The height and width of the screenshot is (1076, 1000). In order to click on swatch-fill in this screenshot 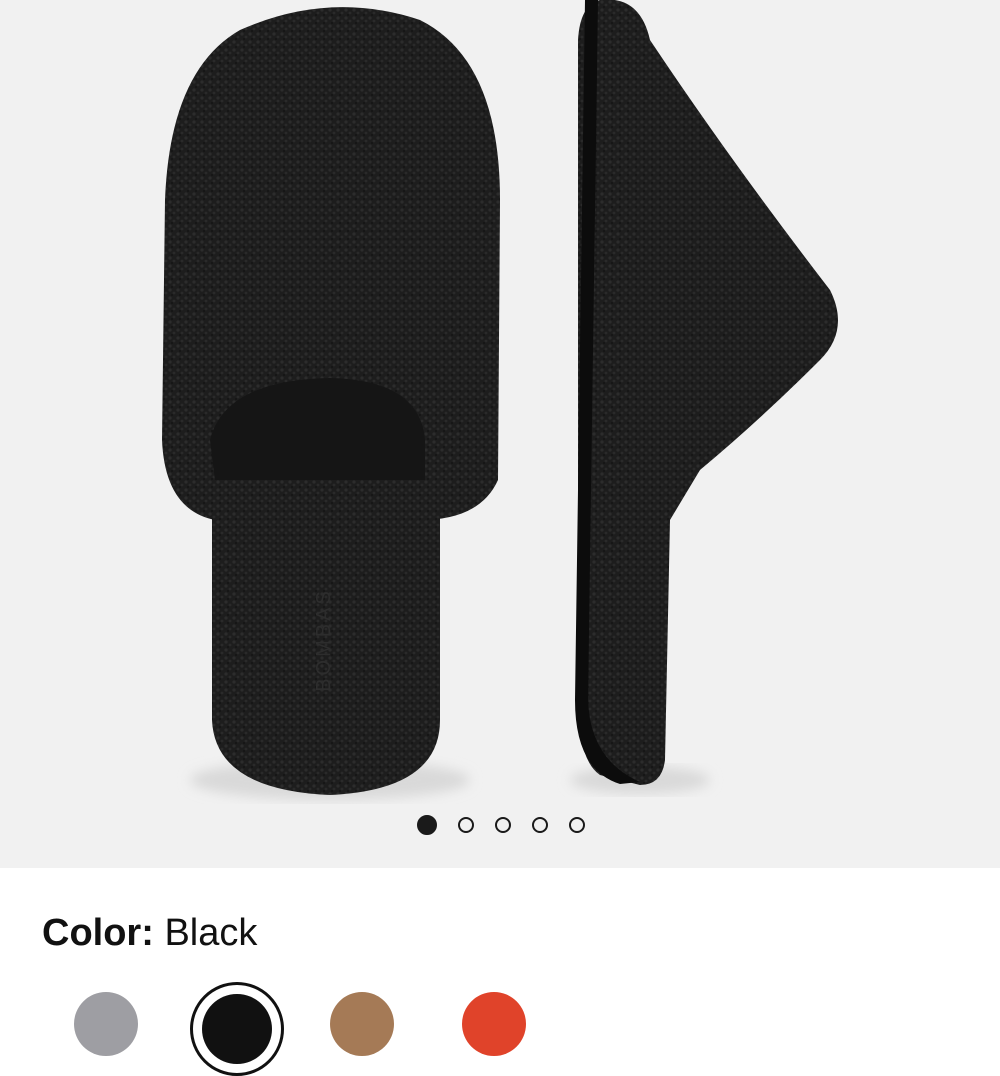, I will do `click(237, 1029)`.